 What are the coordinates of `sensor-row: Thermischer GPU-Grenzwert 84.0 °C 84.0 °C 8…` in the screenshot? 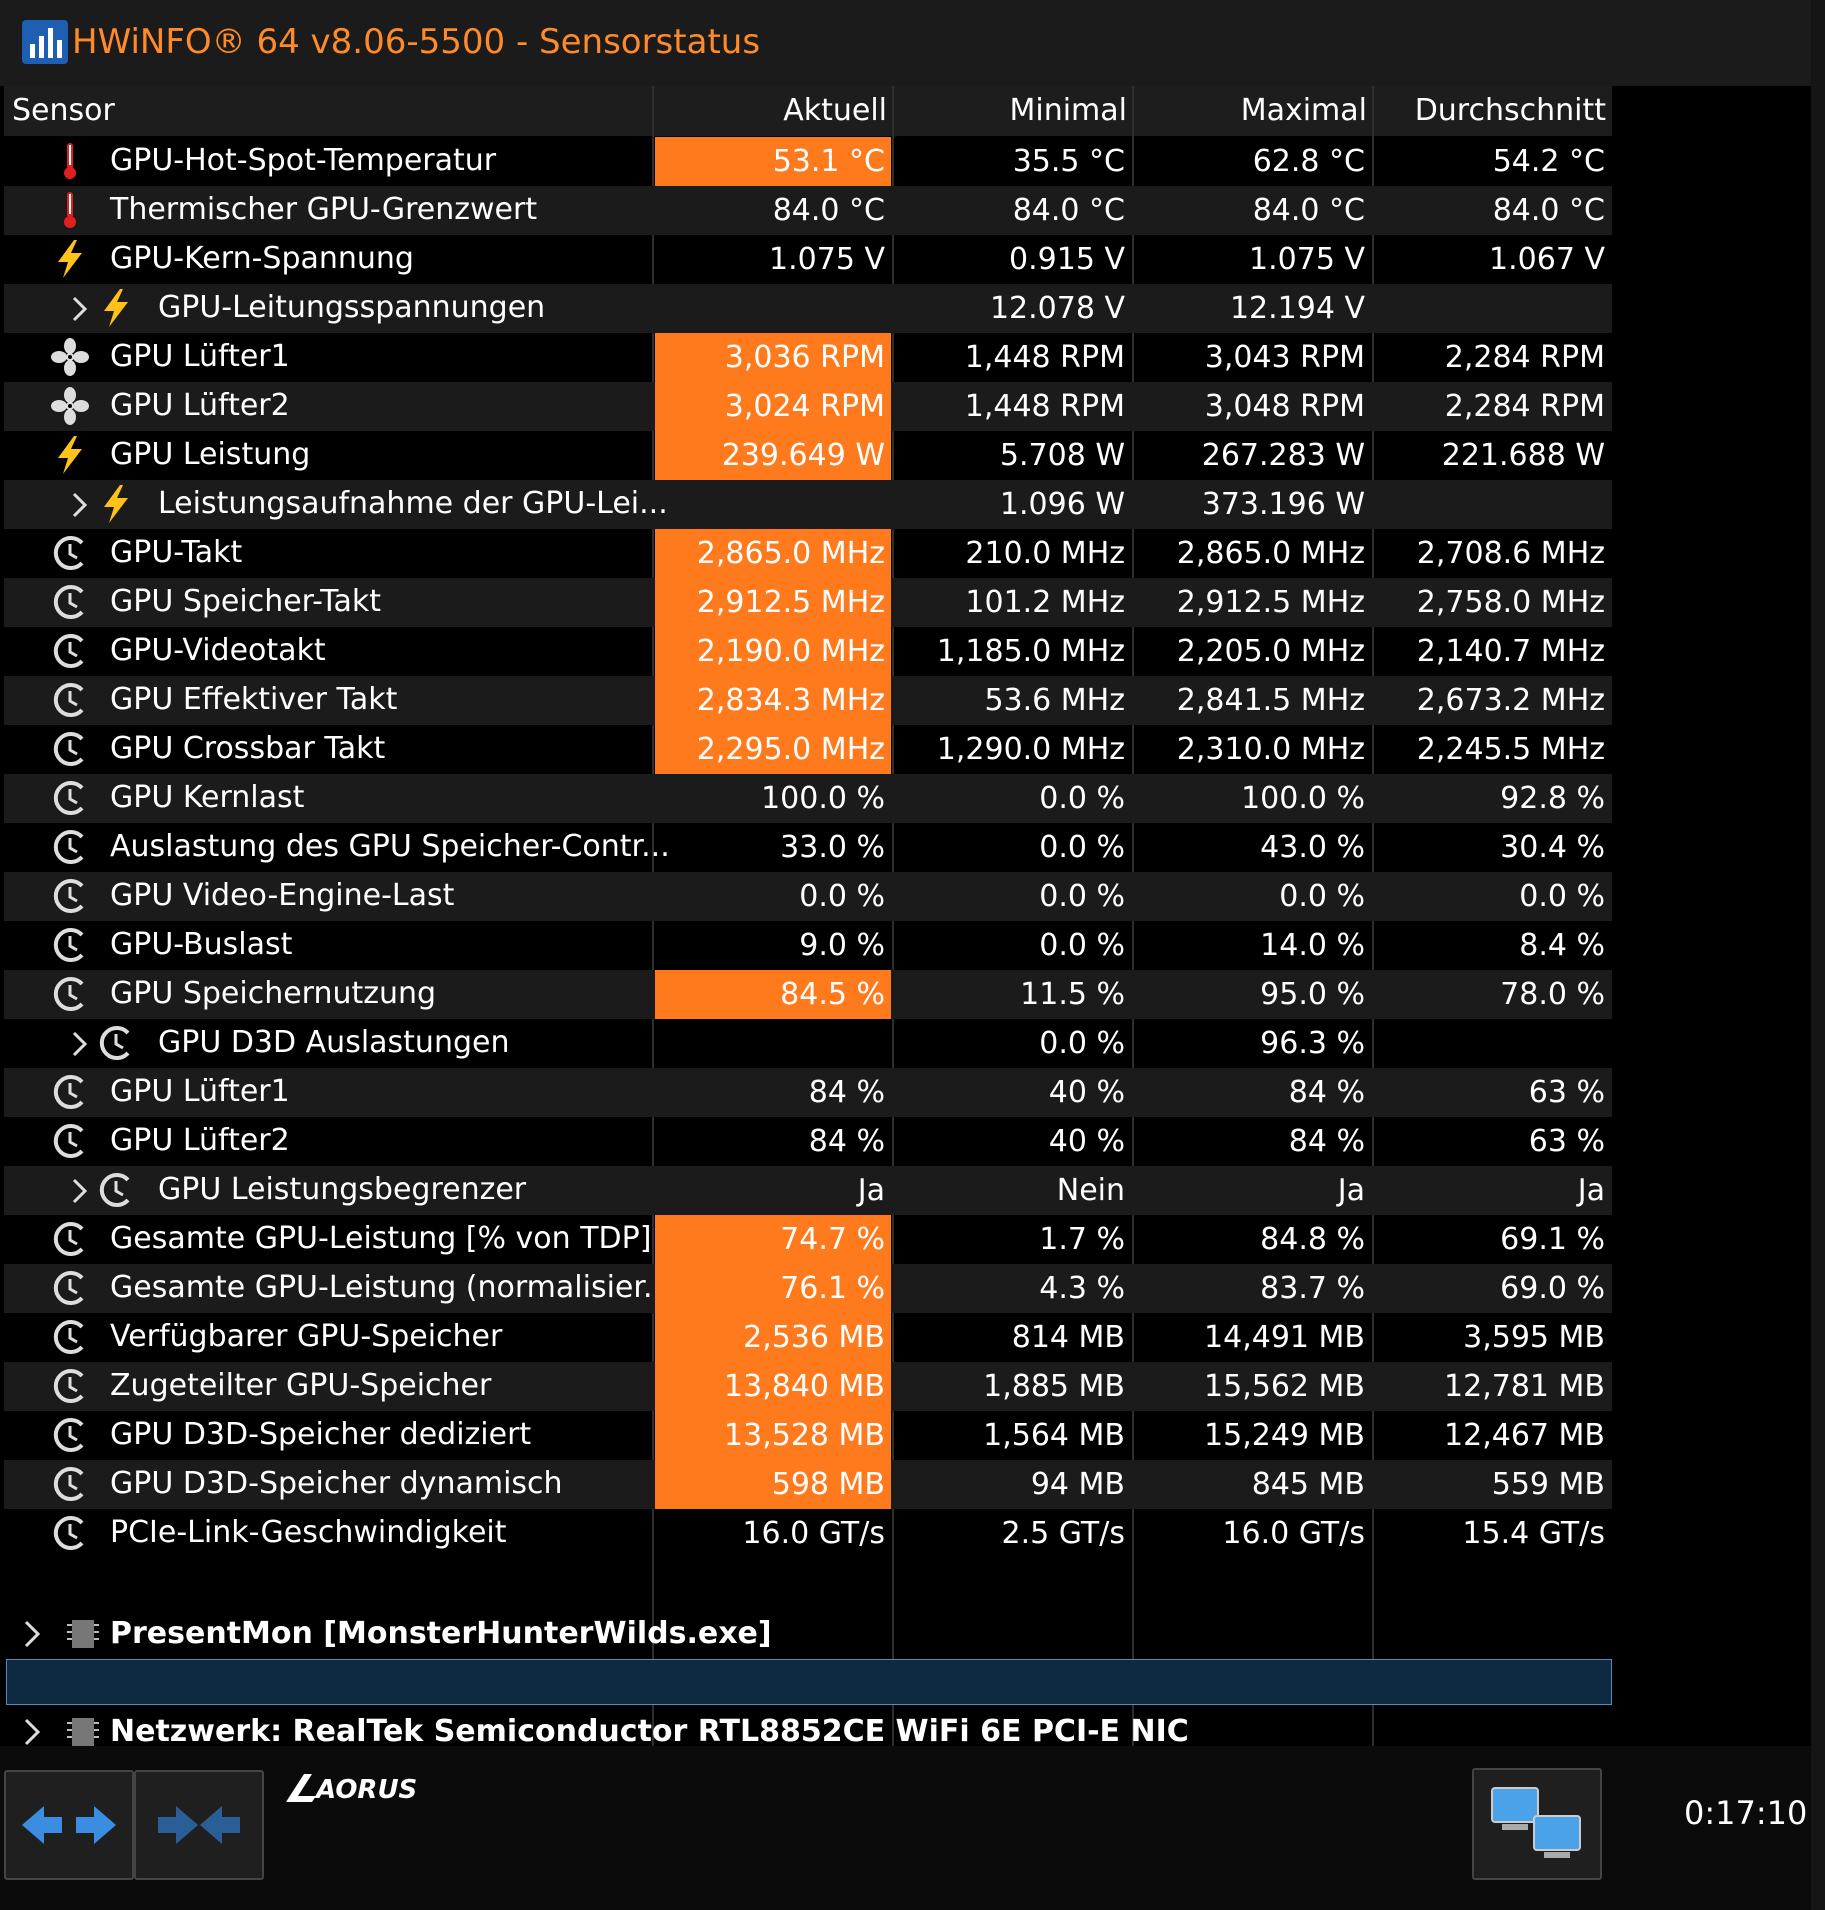 It's located at (808, 210).